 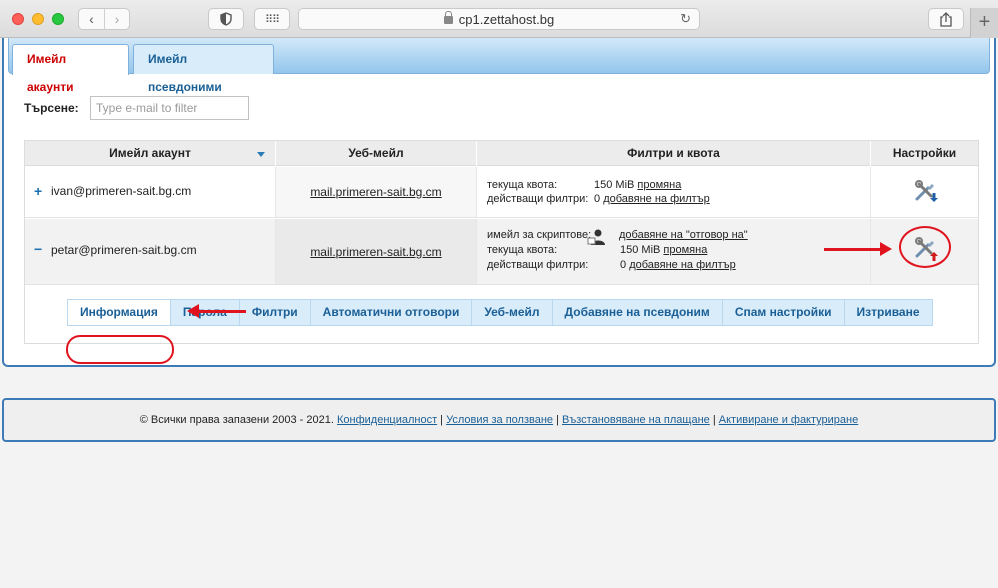 What do you see at coordinates (38, 191) in the screenshot?
I see `expand-row-toggle: +` at bounding box center [38, 191].